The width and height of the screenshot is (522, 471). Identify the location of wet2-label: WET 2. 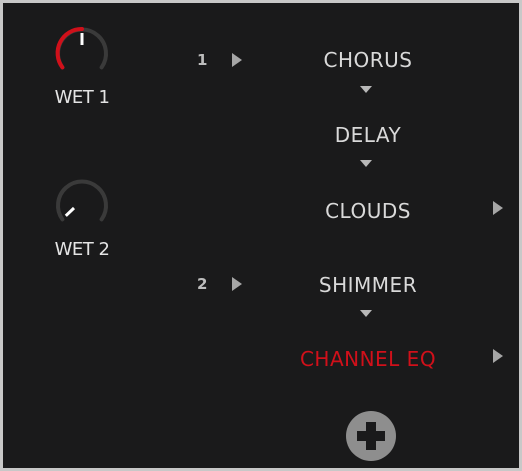
(82, 249).